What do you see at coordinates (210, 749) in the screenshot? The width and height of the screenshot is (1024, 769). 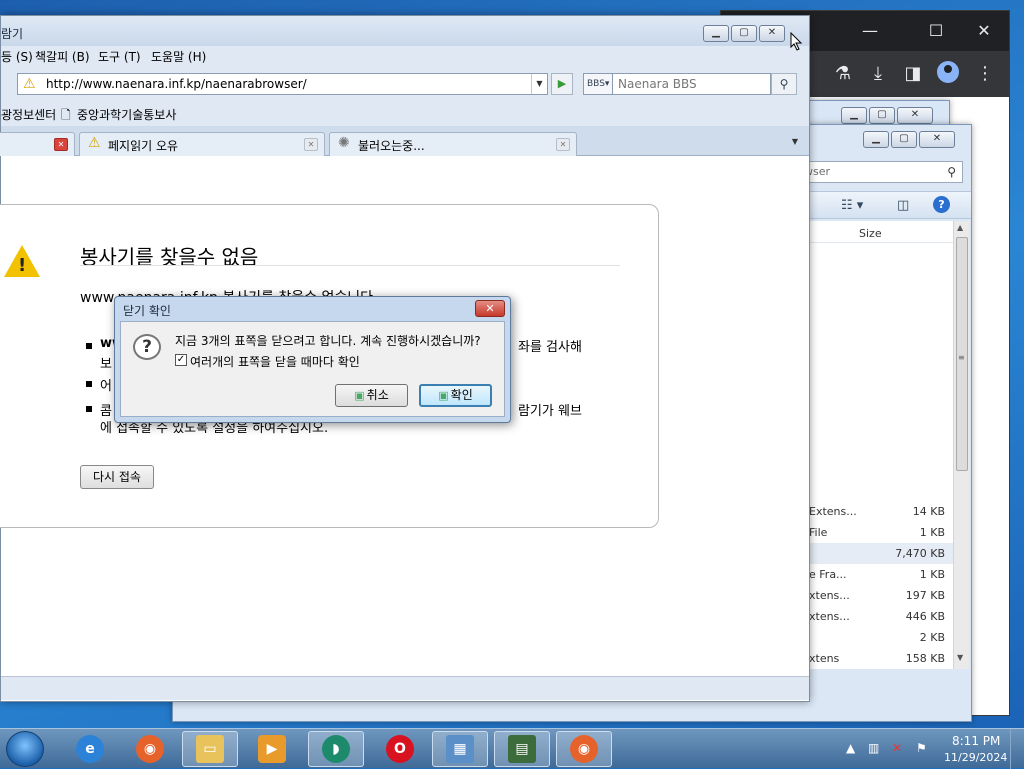 I see `explorer-icon: ▭` at bounding box center [210, 749].